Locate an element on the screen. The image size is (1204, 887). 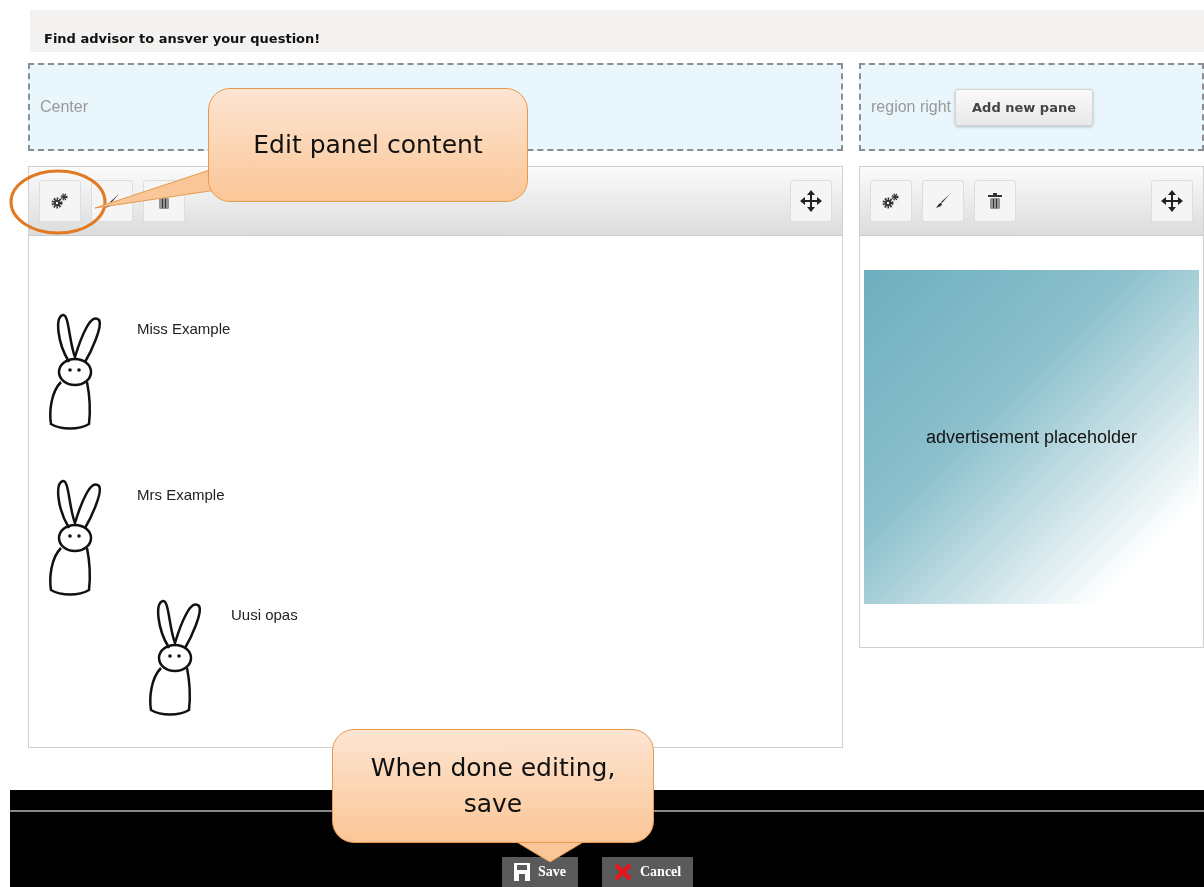
delete-button is located at coordinates (995, 201).